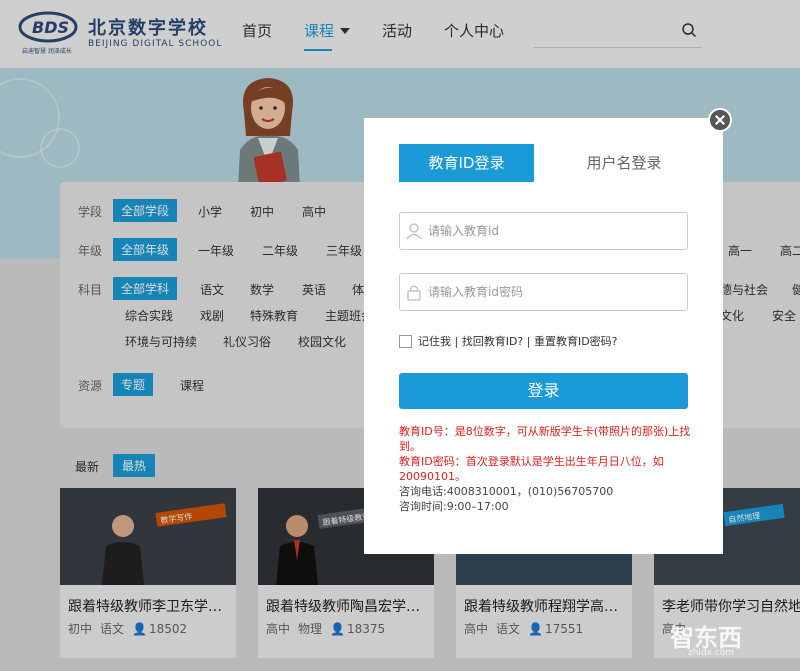 Image resolution: width=800 pixels, height=671 pixels. Describe the element at coordinates (454, 506) in the screenshot. I see `contact-hours: 咨询时间:9:00–17:00` at that location.